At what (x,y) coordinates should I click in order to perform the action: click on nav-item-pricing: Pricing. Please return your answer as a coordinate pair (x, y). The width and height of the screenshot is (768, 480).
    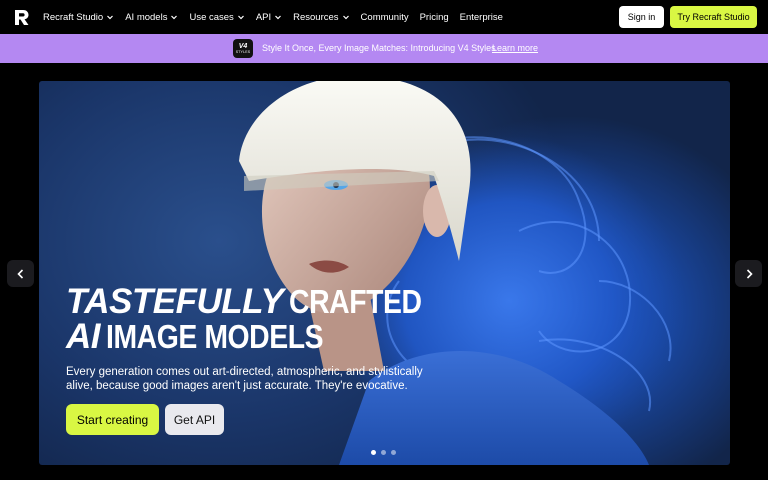
    Looking at the image, I should click on (434, 17).